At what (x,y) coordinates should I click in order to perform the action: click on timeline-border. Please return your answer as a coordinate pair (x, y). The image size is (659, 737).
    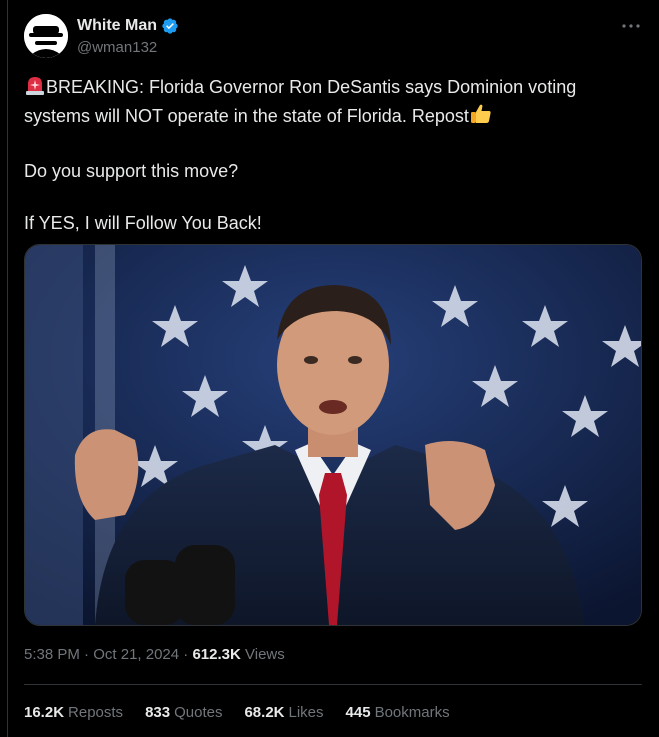
    Looking at the image, I should click on (7, 368).